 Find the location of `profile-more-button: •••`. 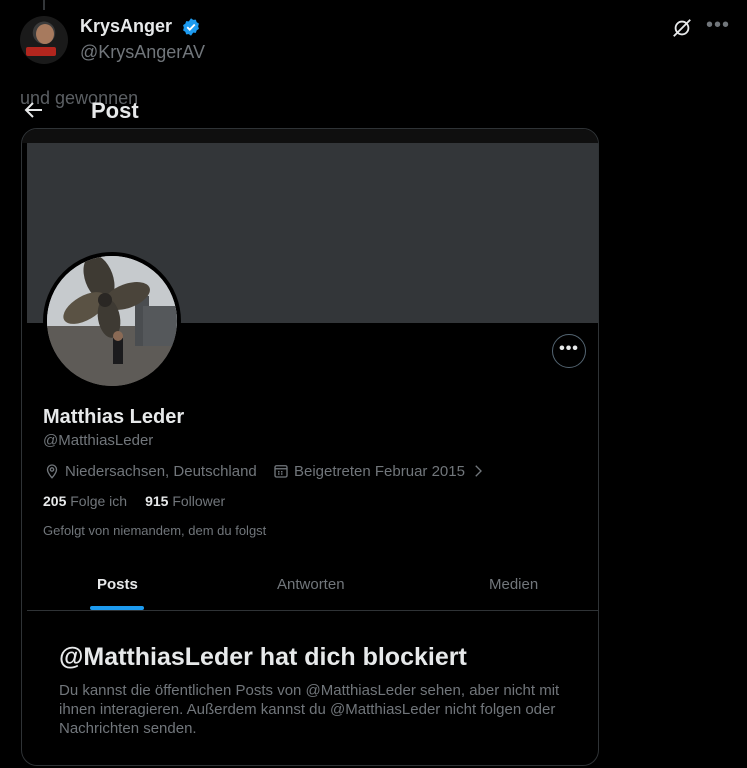

profile-more-button: ••• is located at coordinates (569, 351).